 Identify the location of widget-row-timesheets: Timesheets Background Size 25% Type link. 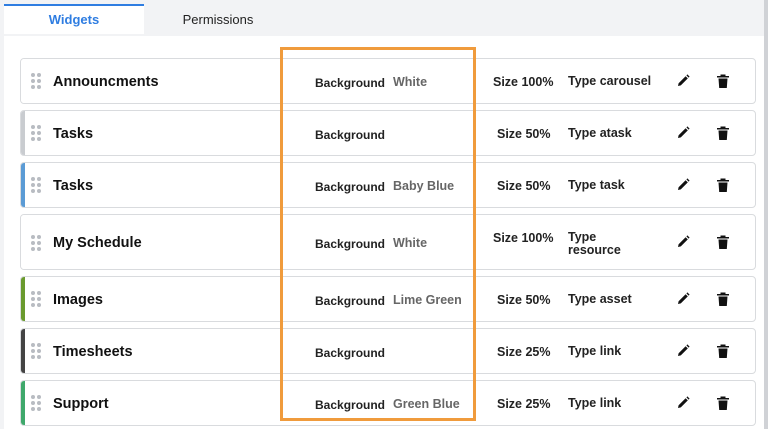
(388, 351).